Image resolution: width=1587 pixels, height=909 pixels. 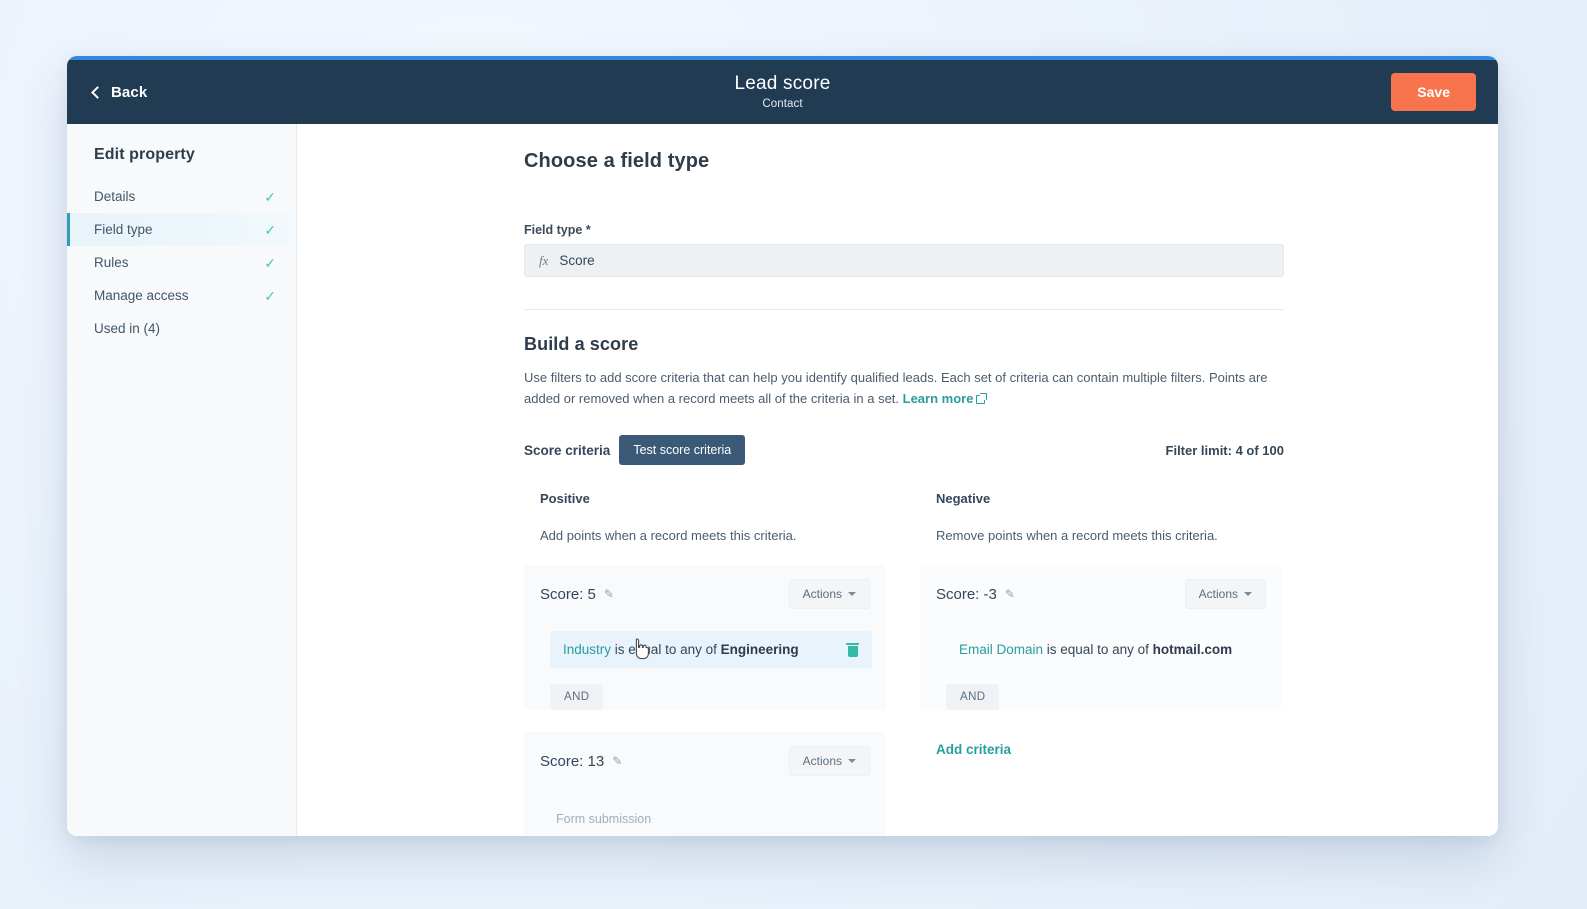 I want to click on back-button-label: Back, so click(x=129, y=92).